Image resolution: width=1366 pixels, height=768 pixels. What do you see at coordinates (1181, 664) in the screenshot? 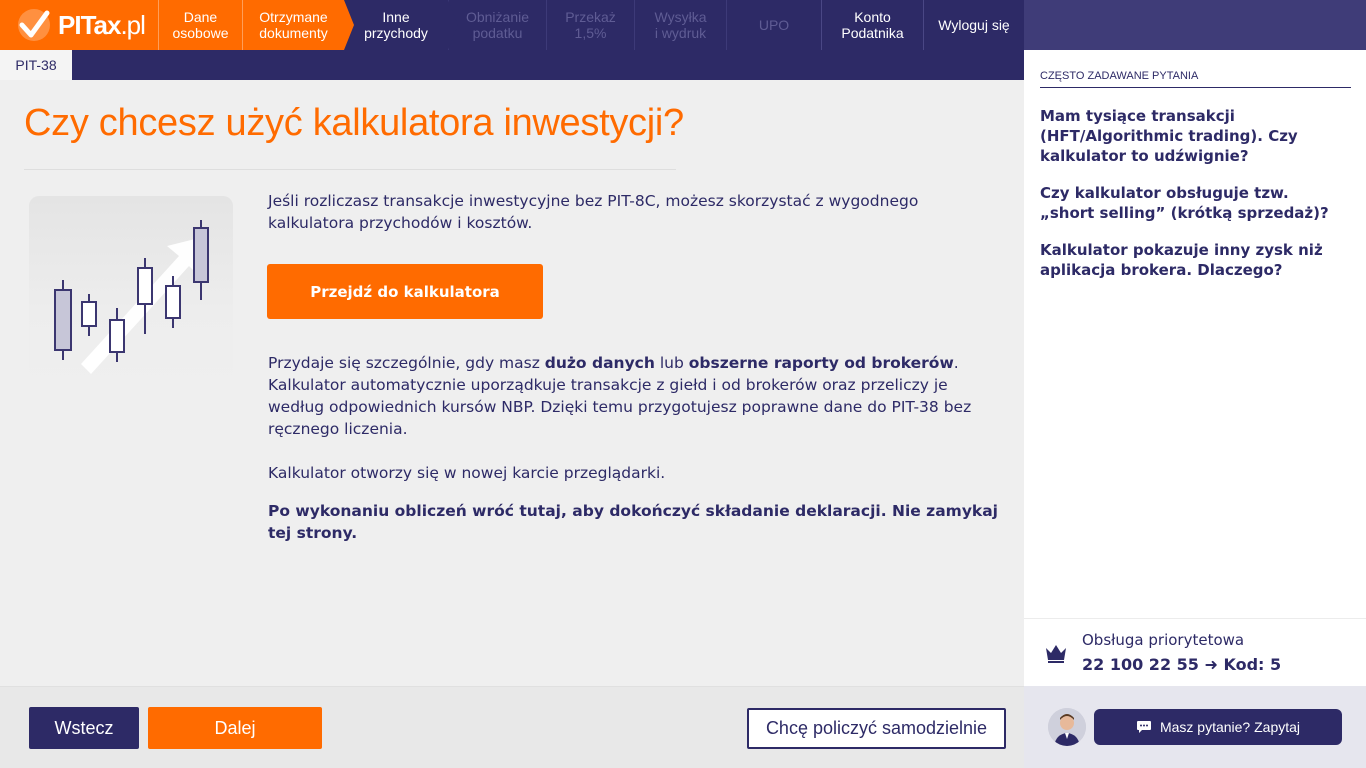
I see `priority-phone: 22 100 22 55 ➜ Kod: 5` at bounding box center [1181, 664].